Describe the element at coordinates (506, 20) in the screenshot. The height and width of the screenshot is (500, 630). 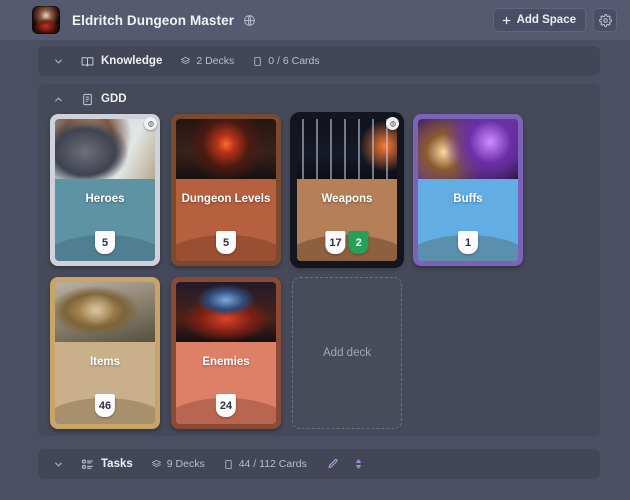
I see `plus-icon` at that location.